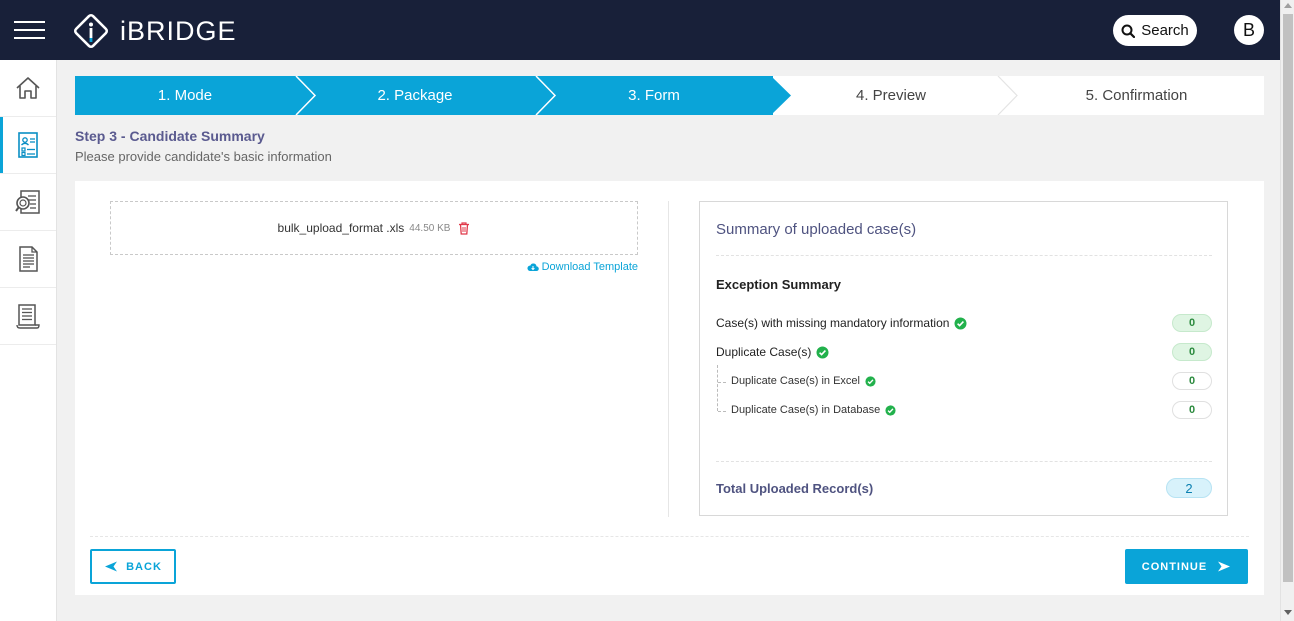 This screenshot has height=621, width=1294. Describe the element at coordinates (964, 488) in the screenshot. I see `total-uploaded-row: Total Uploaded Record(s) 2` at that location.